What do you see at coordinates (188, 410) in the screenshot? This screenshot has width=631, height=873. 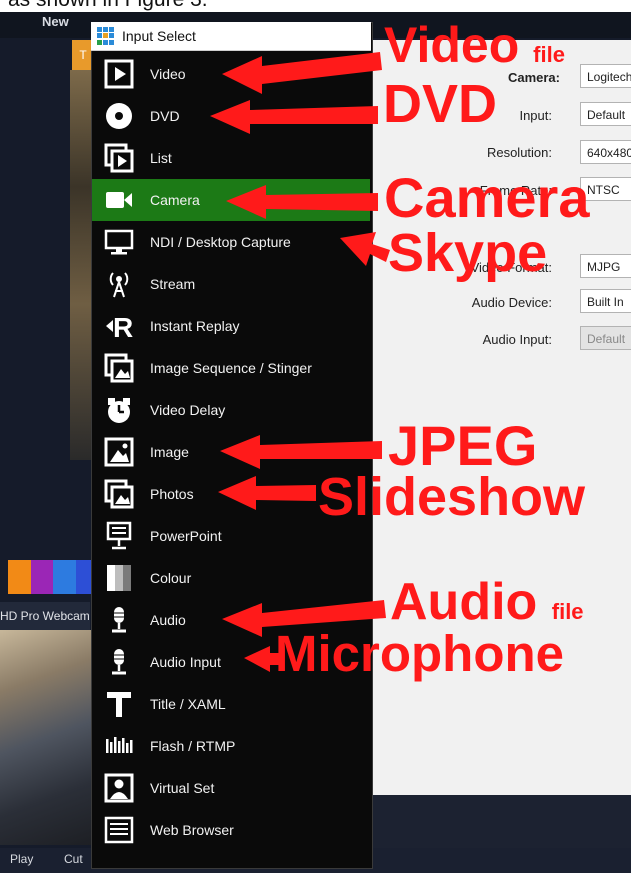 I see `menu-label: Video Delay` at bounding box center [188, 410].